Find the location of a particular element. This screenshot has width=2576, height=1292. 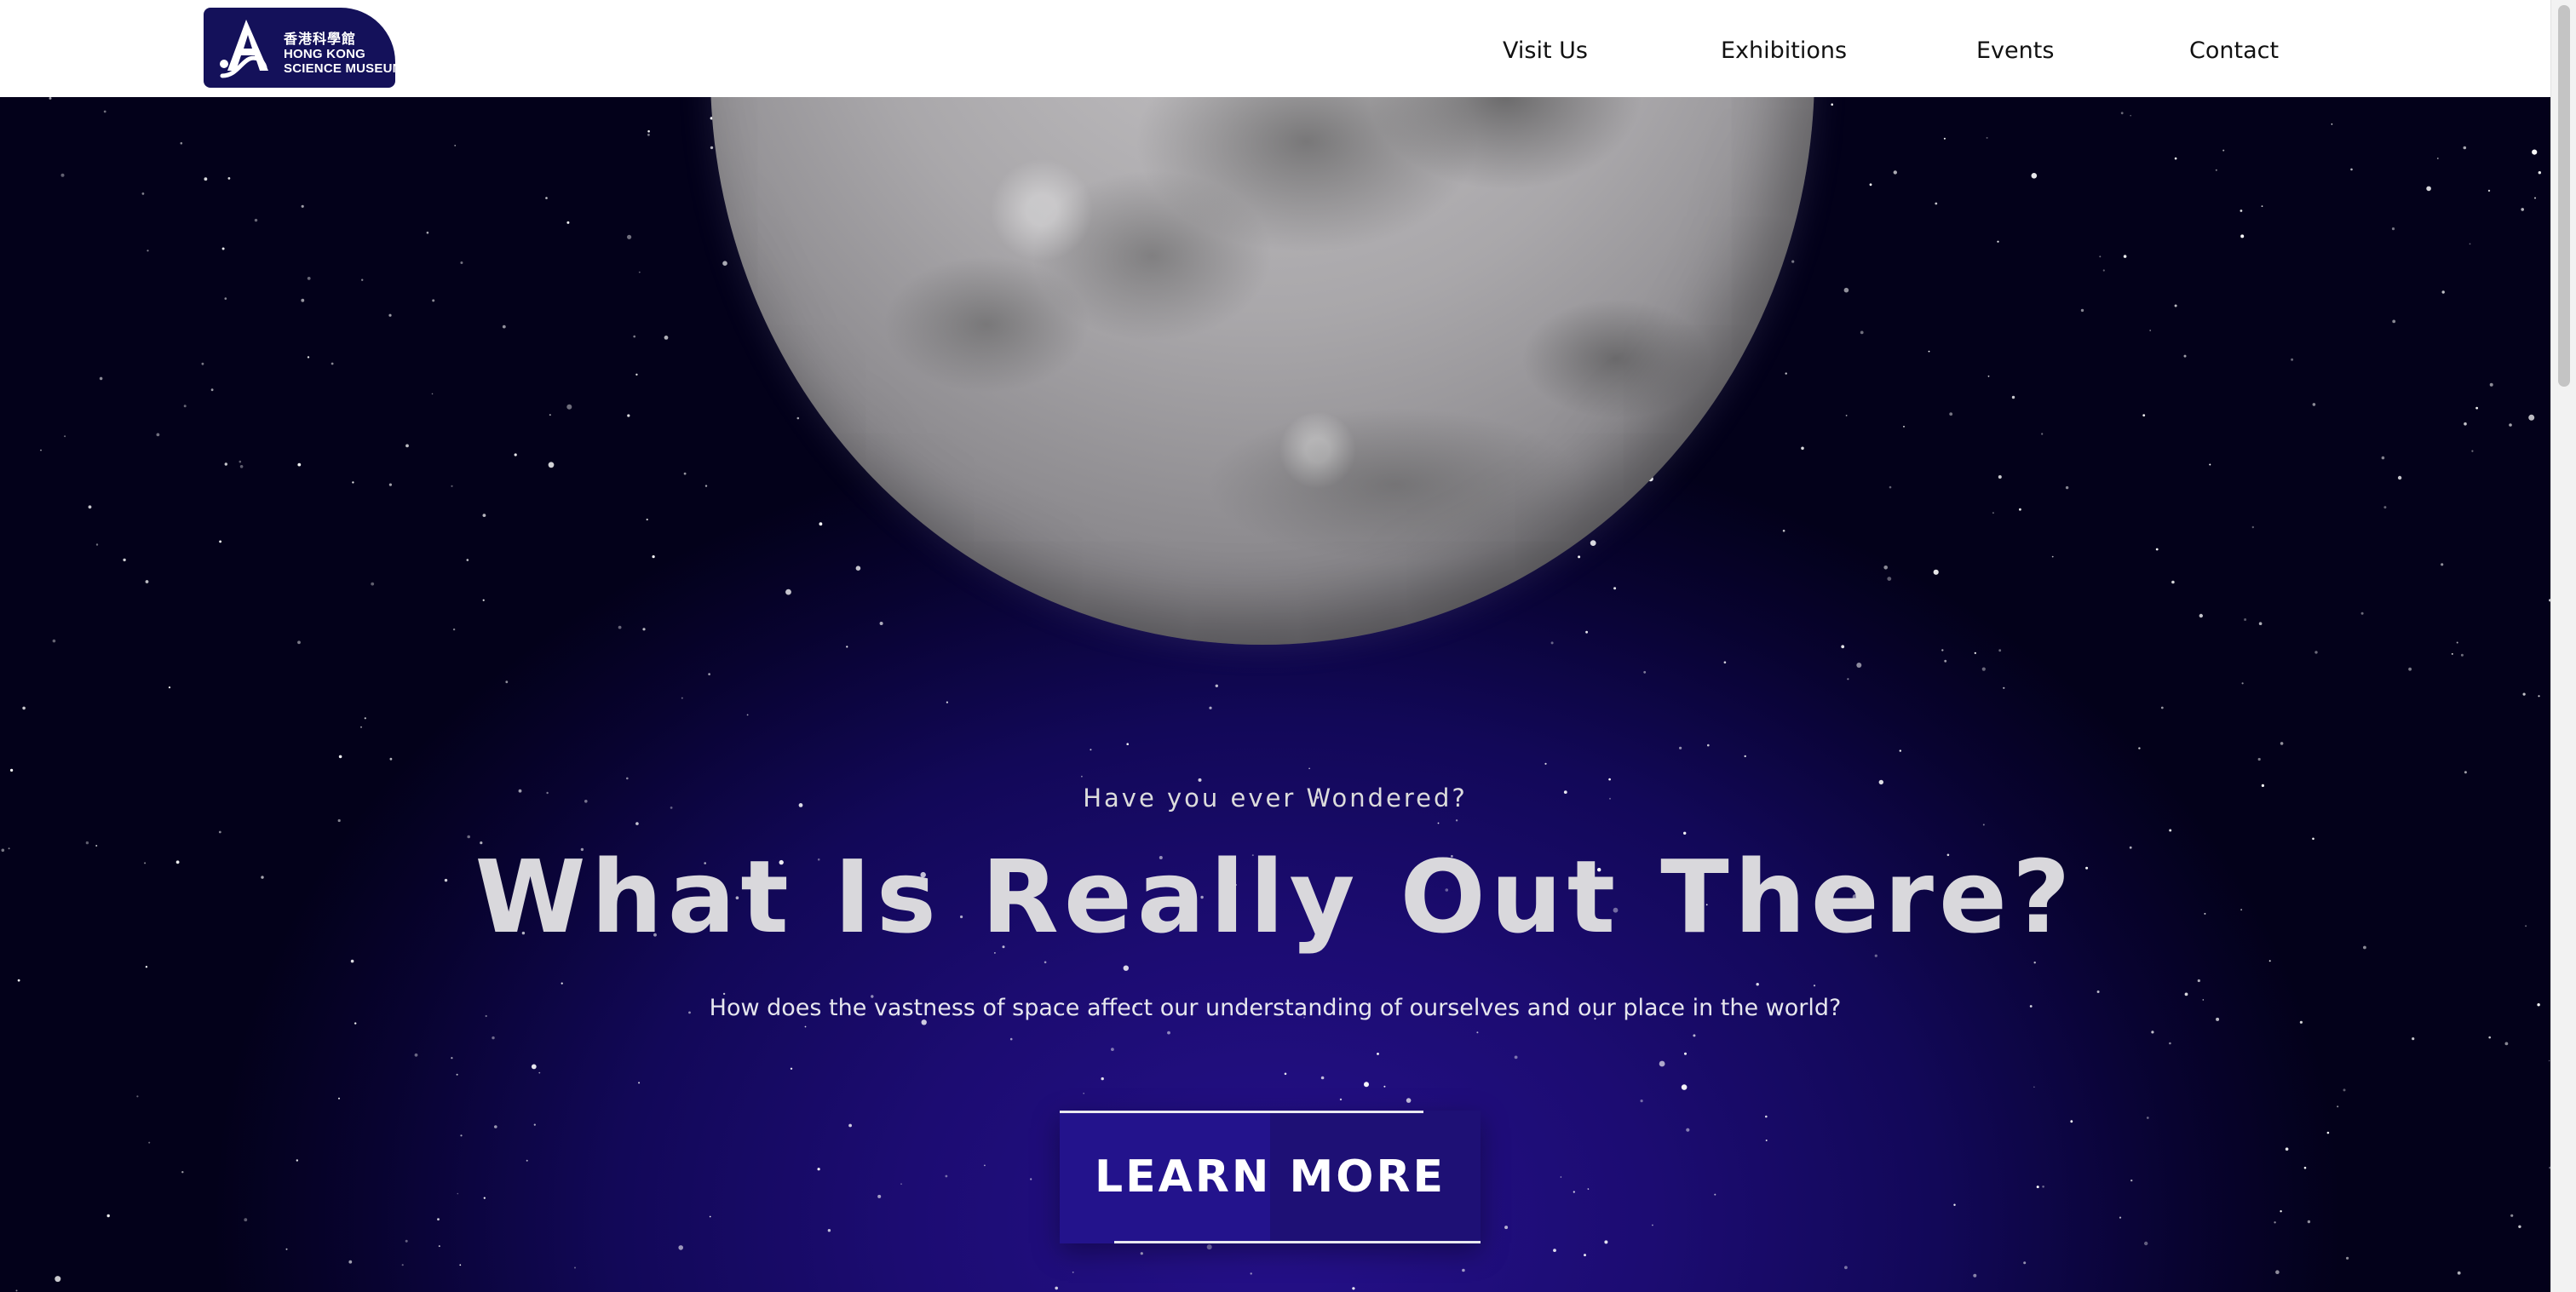

learn-more-label: LEARN MORE is located at coordinates (1270, 1177).